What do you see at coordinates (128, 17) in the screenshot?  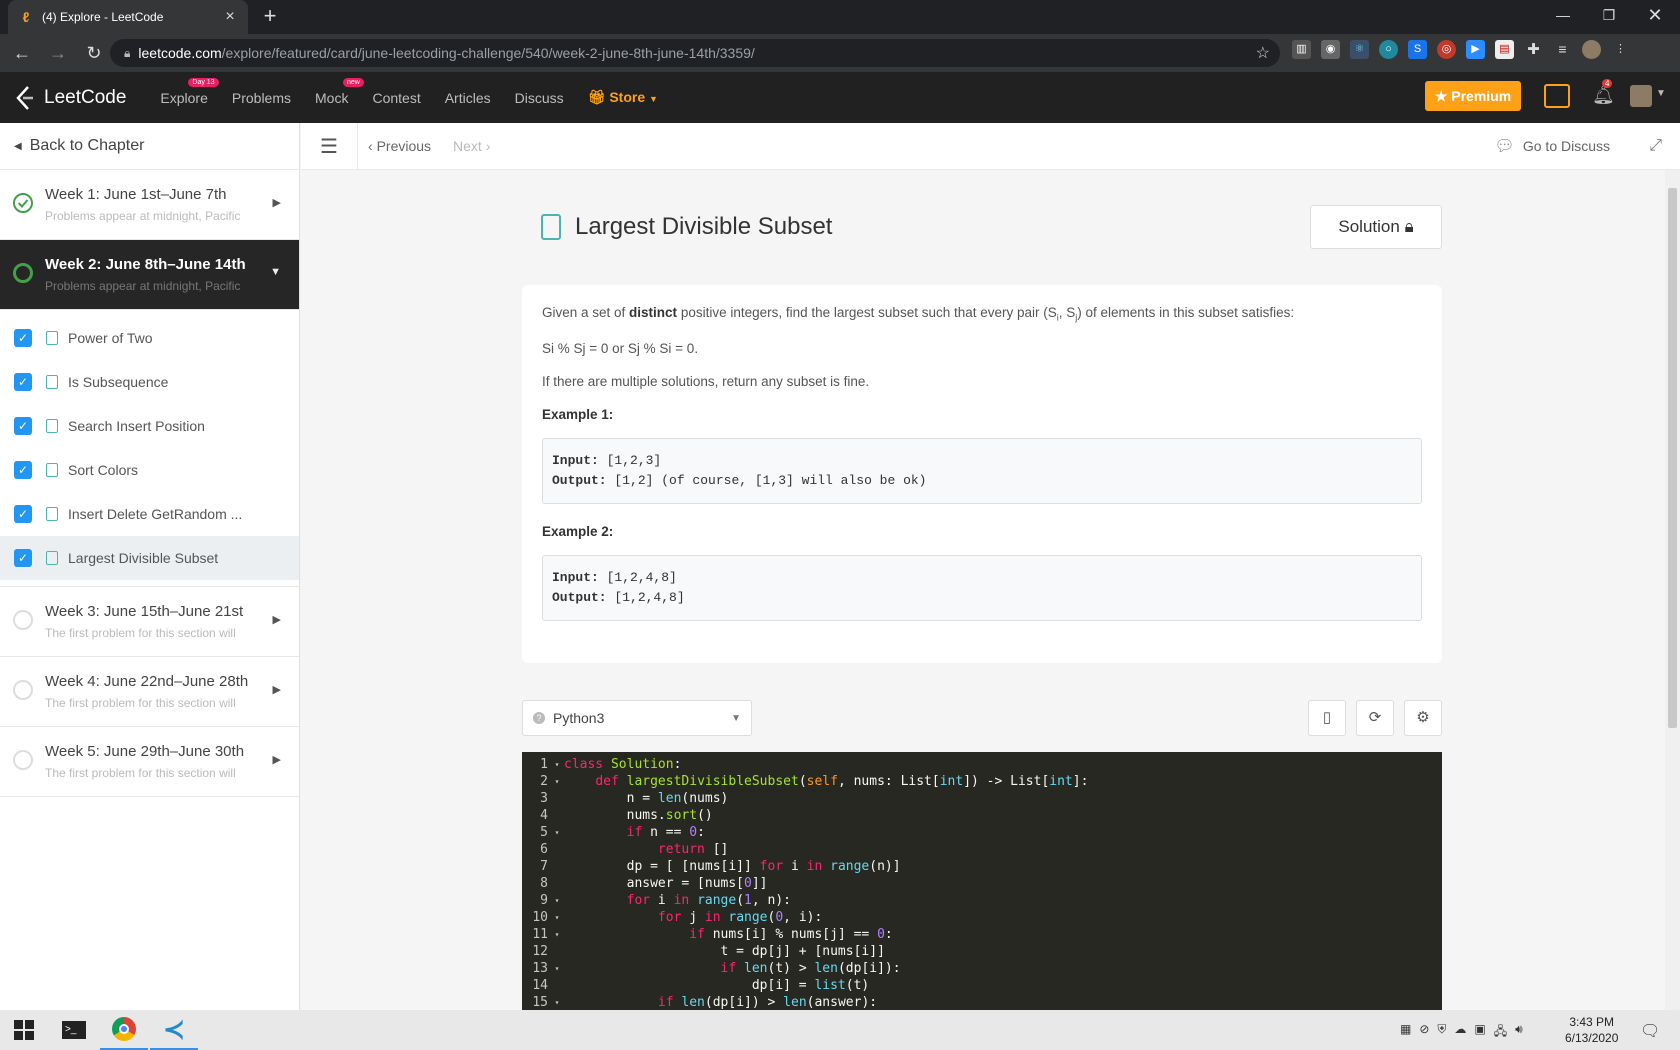 I see `browser-tab: ℓ (4) Explore - LeetCode ×` at bounding box center [128, 17].